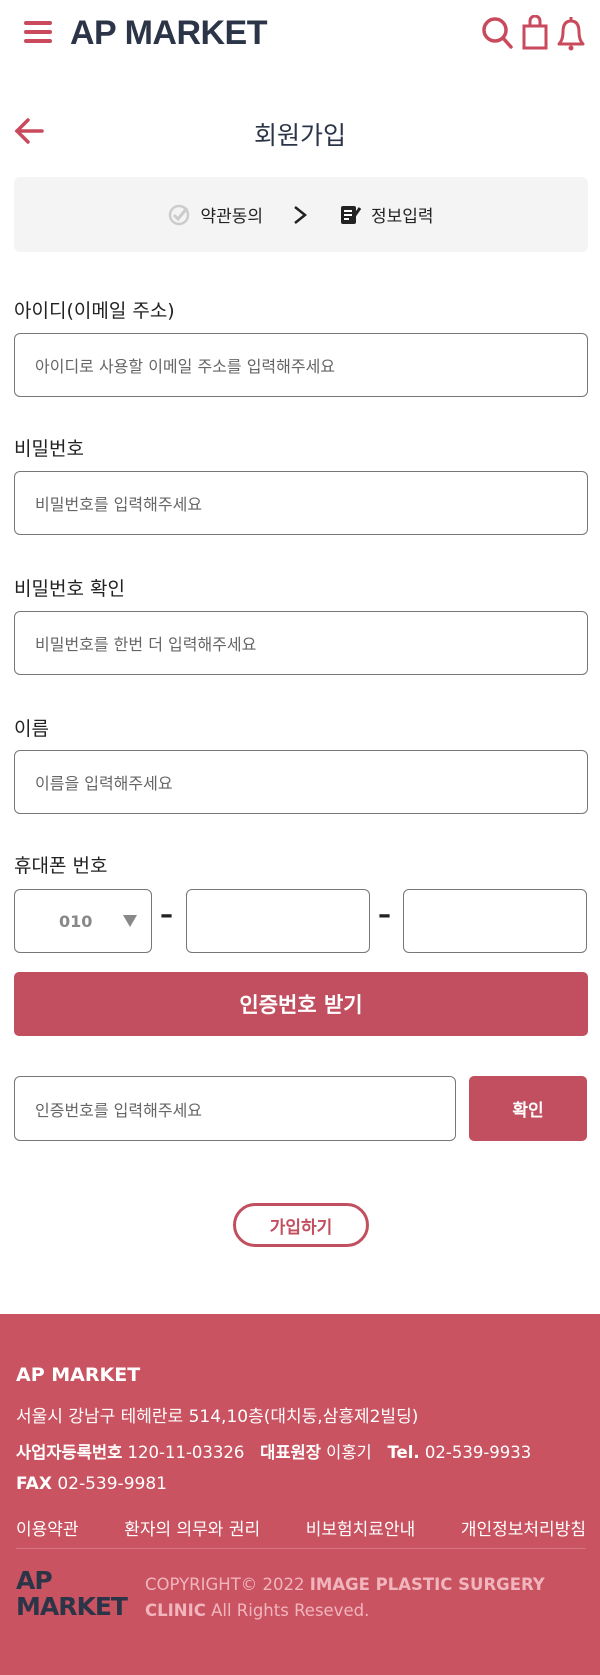 The height and width of the screenshot is (1675, 600). I want to click on signup-steps: 약관동의 정보입력, so click(301, 214).